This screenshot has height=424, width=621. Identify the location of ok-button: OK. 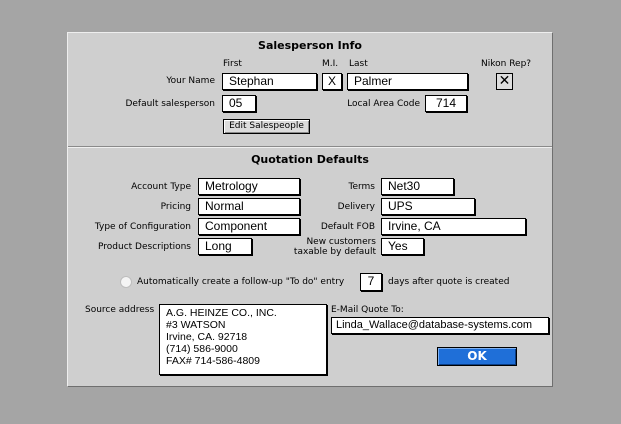
(477, 356).